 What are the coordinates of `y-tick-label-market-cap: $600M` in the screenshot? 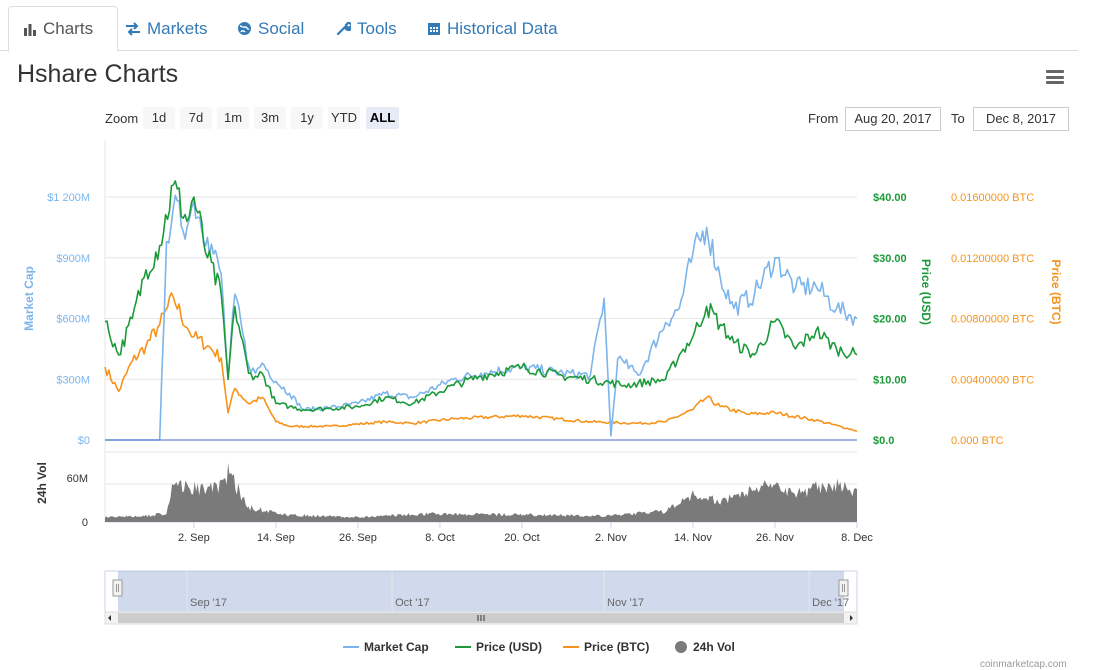 It's located at (73, 320).